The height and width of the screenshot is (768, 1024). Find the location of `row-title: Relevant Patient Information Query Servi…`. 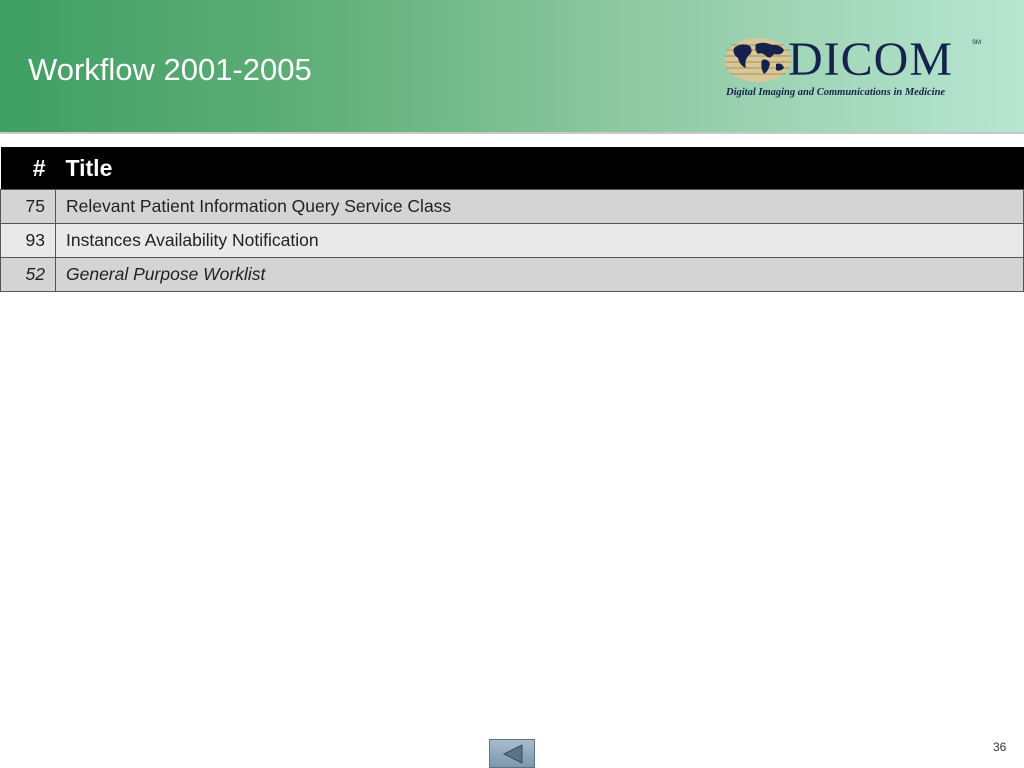

row-title: Relevant Patient Information Query Servi… is located at coordinates (539, 206).